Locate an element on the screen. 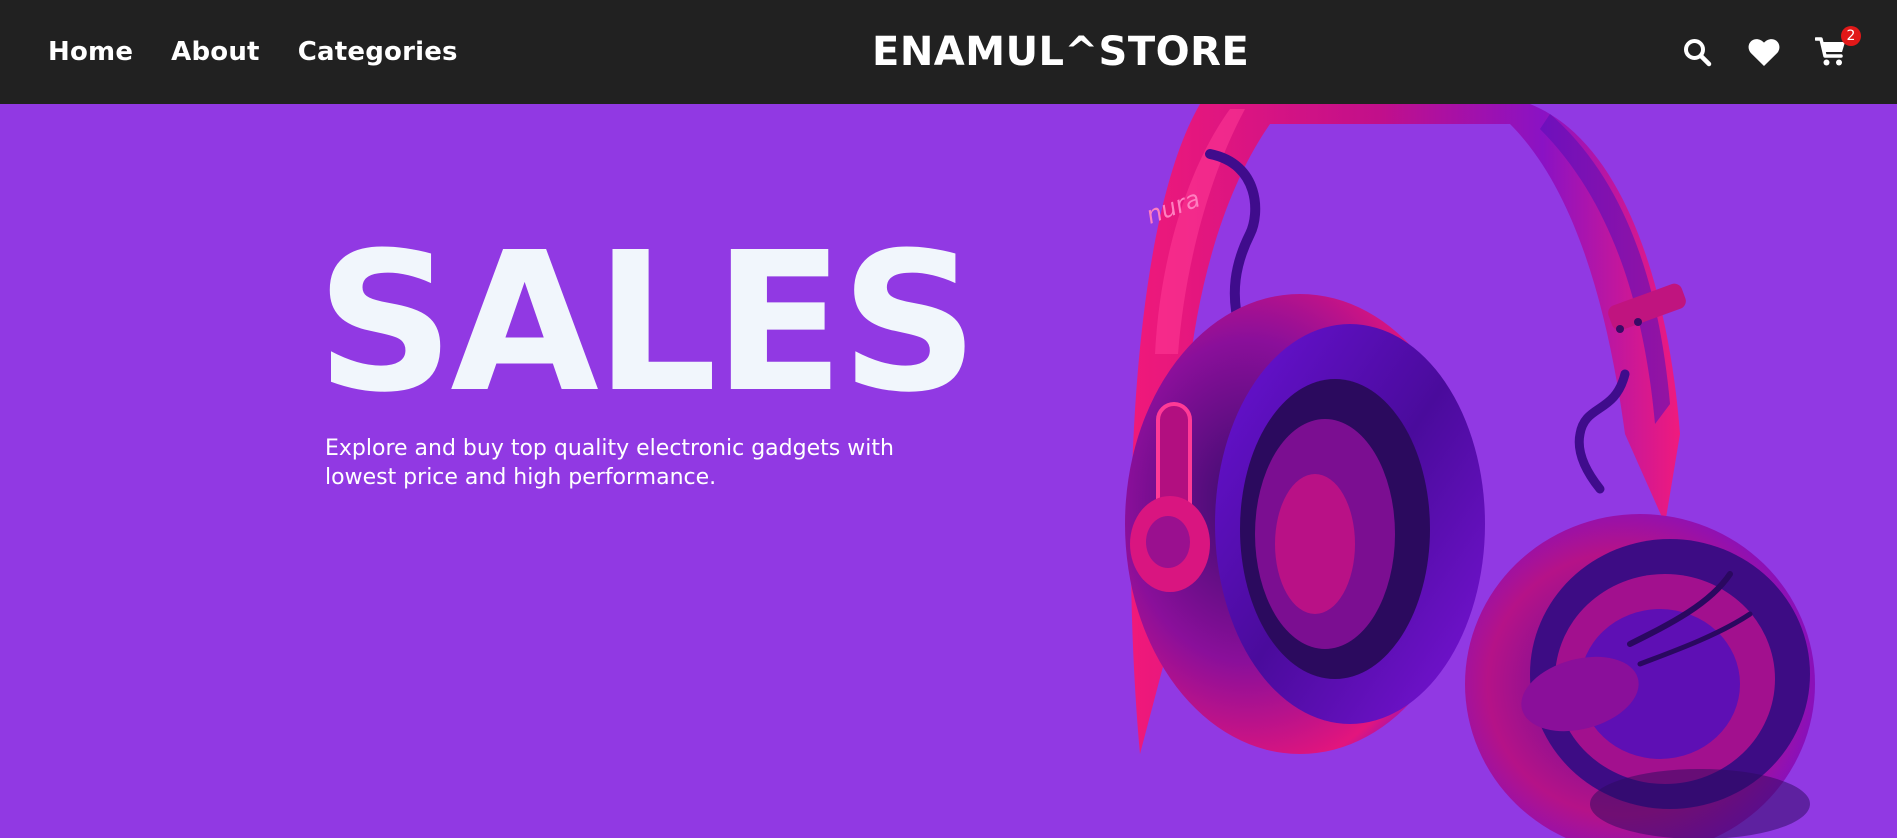 This screenshot has height=838, width=1897. nav-link-categories: Categories is located at coordinates (378, 52).